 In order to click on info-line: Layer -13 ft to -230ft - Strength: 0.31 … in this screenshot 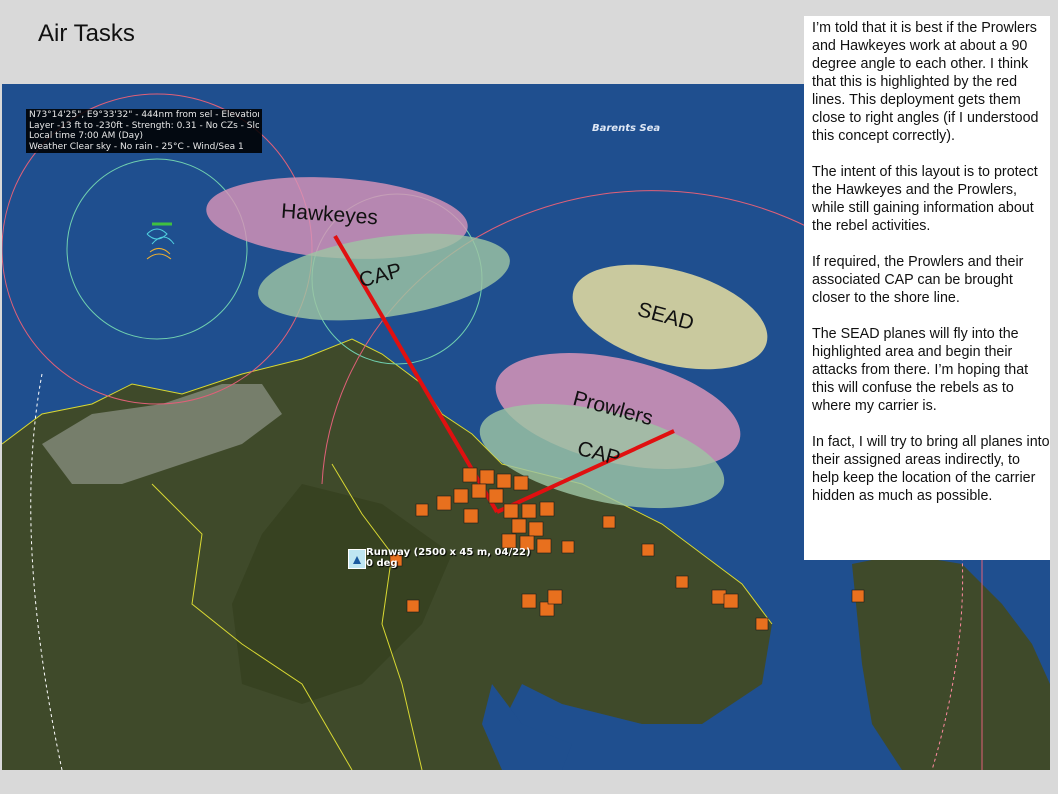, I will do `click(144, 125)`.